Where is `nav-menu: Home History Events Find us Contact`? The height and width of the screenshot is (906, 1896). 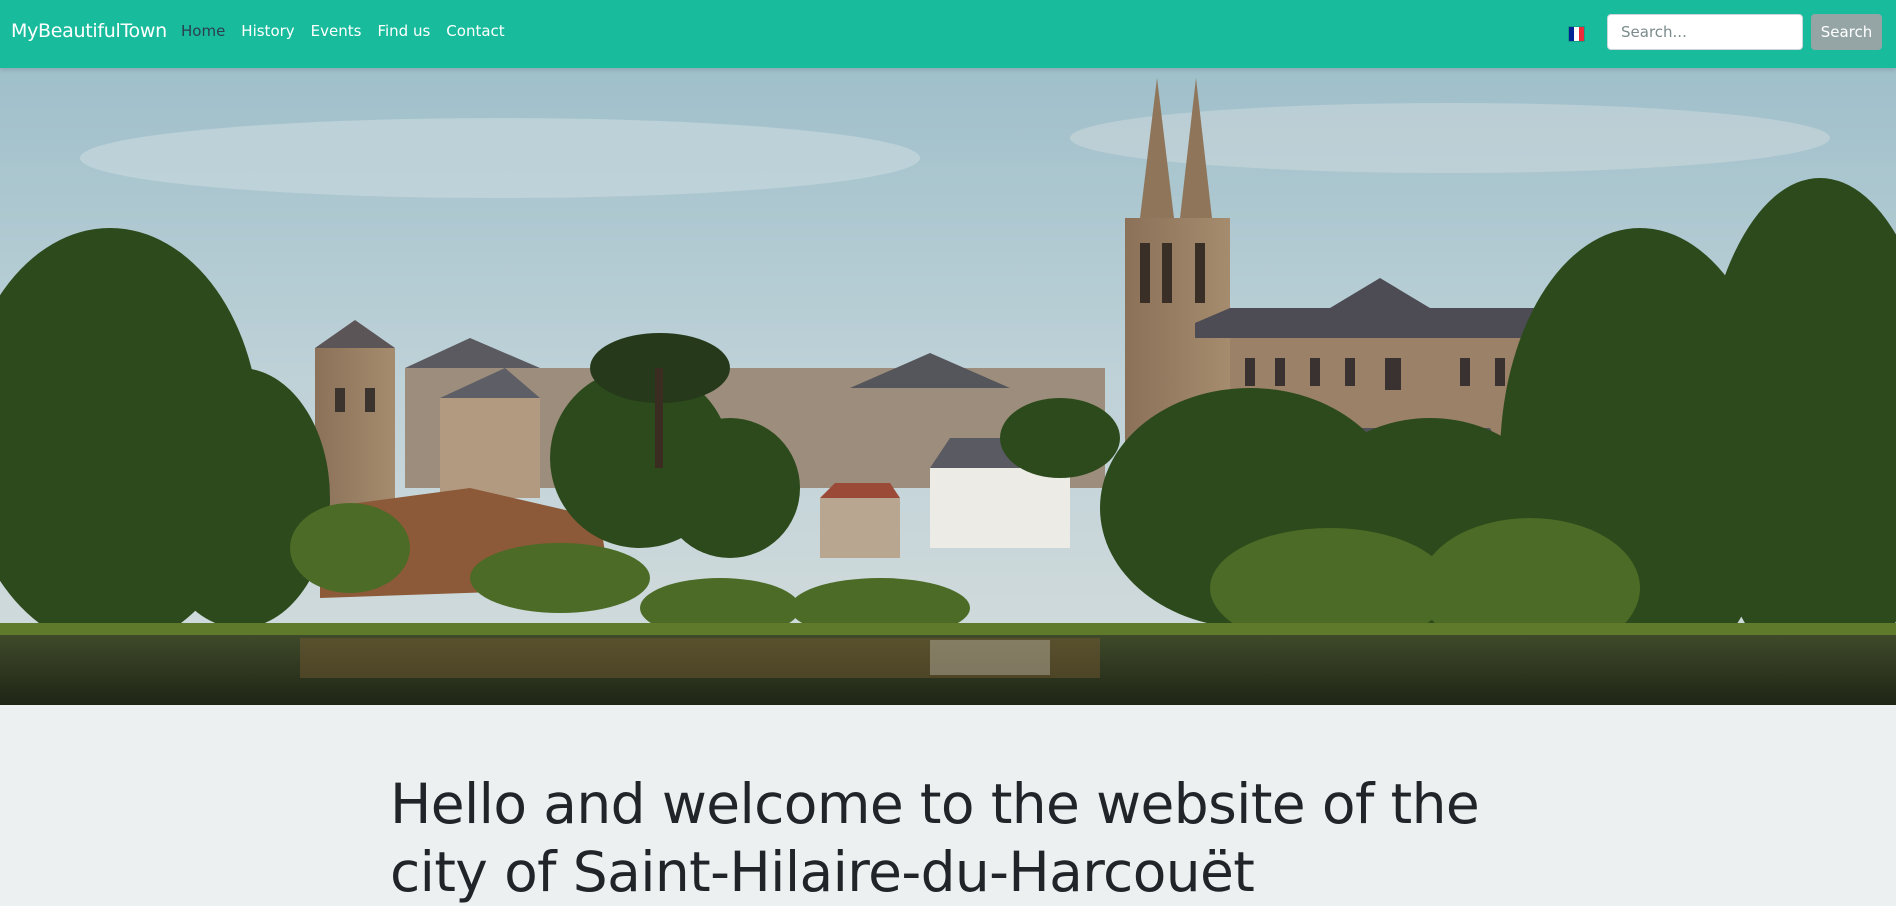
nav-menu: Home History Events Find us Contact is located at coordinates (351, 31).